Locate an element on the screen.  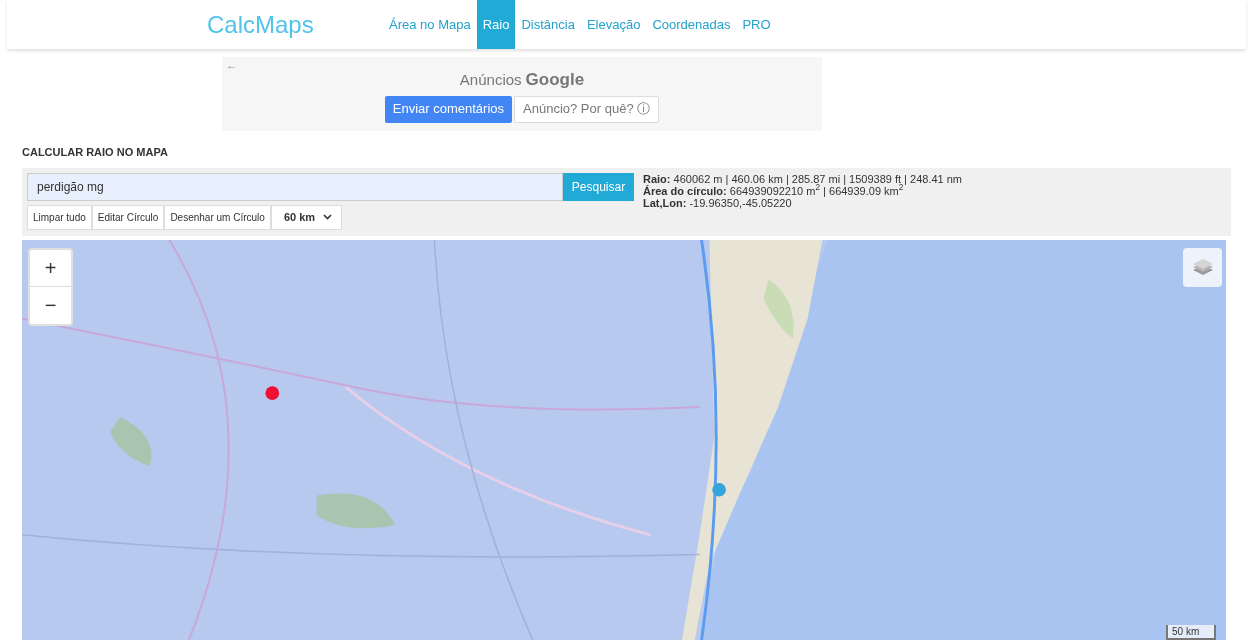
result-line: Área do círculo: 664939092210 m$^{2}$ | 664939.09 km$^{2}$ is located at coordinates (774, 190).